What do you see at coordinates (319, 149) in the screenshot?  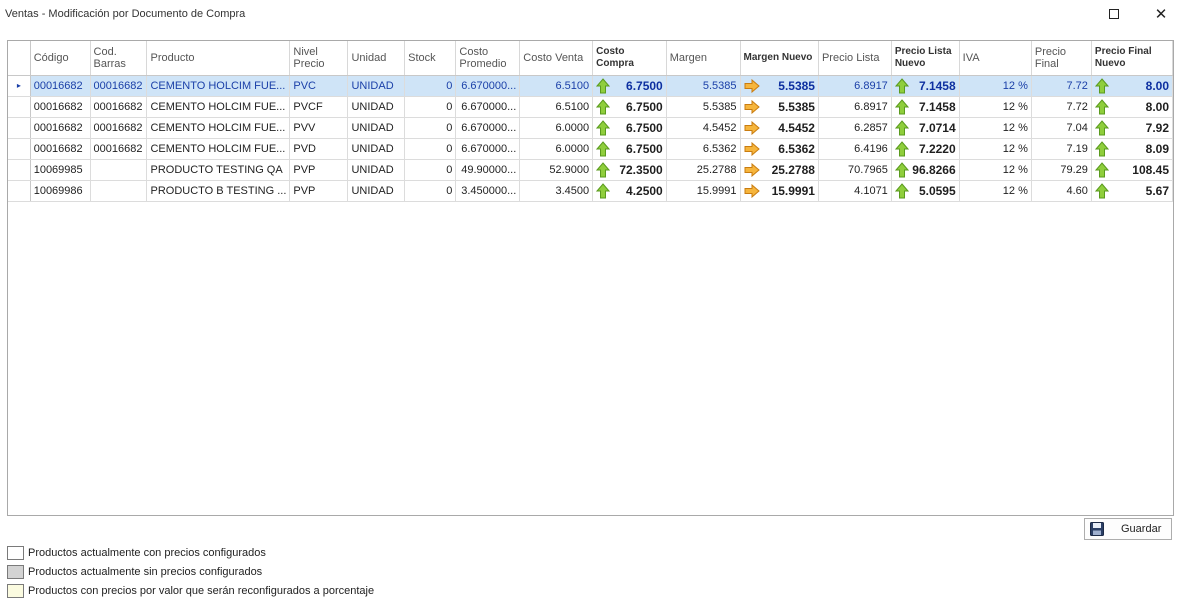 I see `cell-nivel-precio: PVD` at bounding box center [319, 149].